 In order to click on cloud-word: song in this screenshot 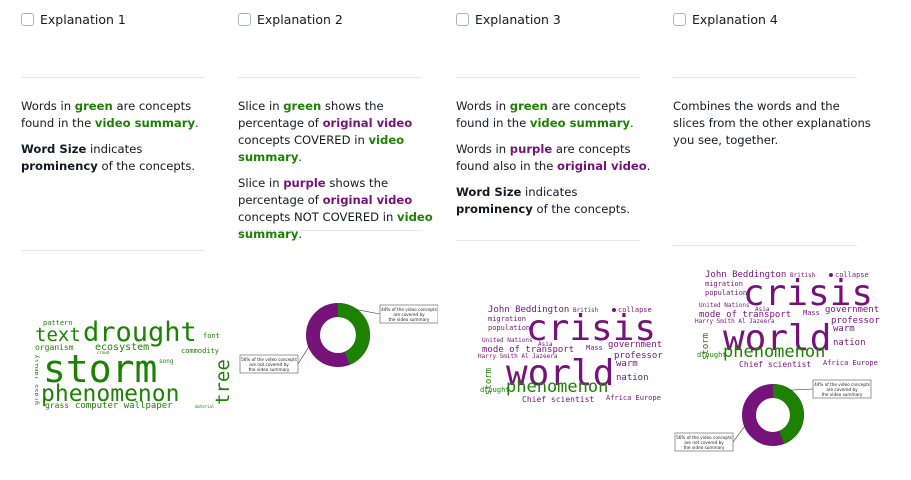, I will do `click(166, 361)`.